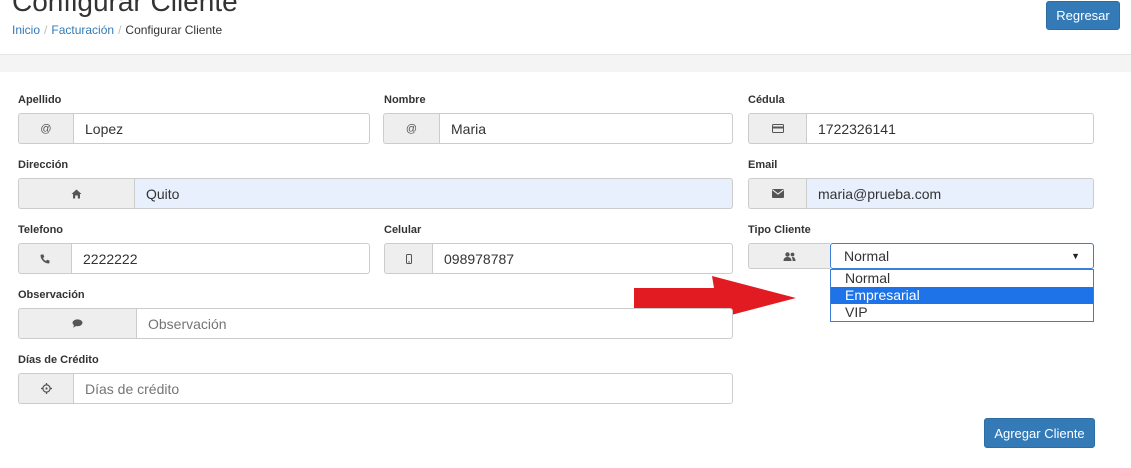  What do you see at coordinates (950, 193) in the screenshot?
I see `email-input: maria@prueba.com` at bounding box center [950, 193].